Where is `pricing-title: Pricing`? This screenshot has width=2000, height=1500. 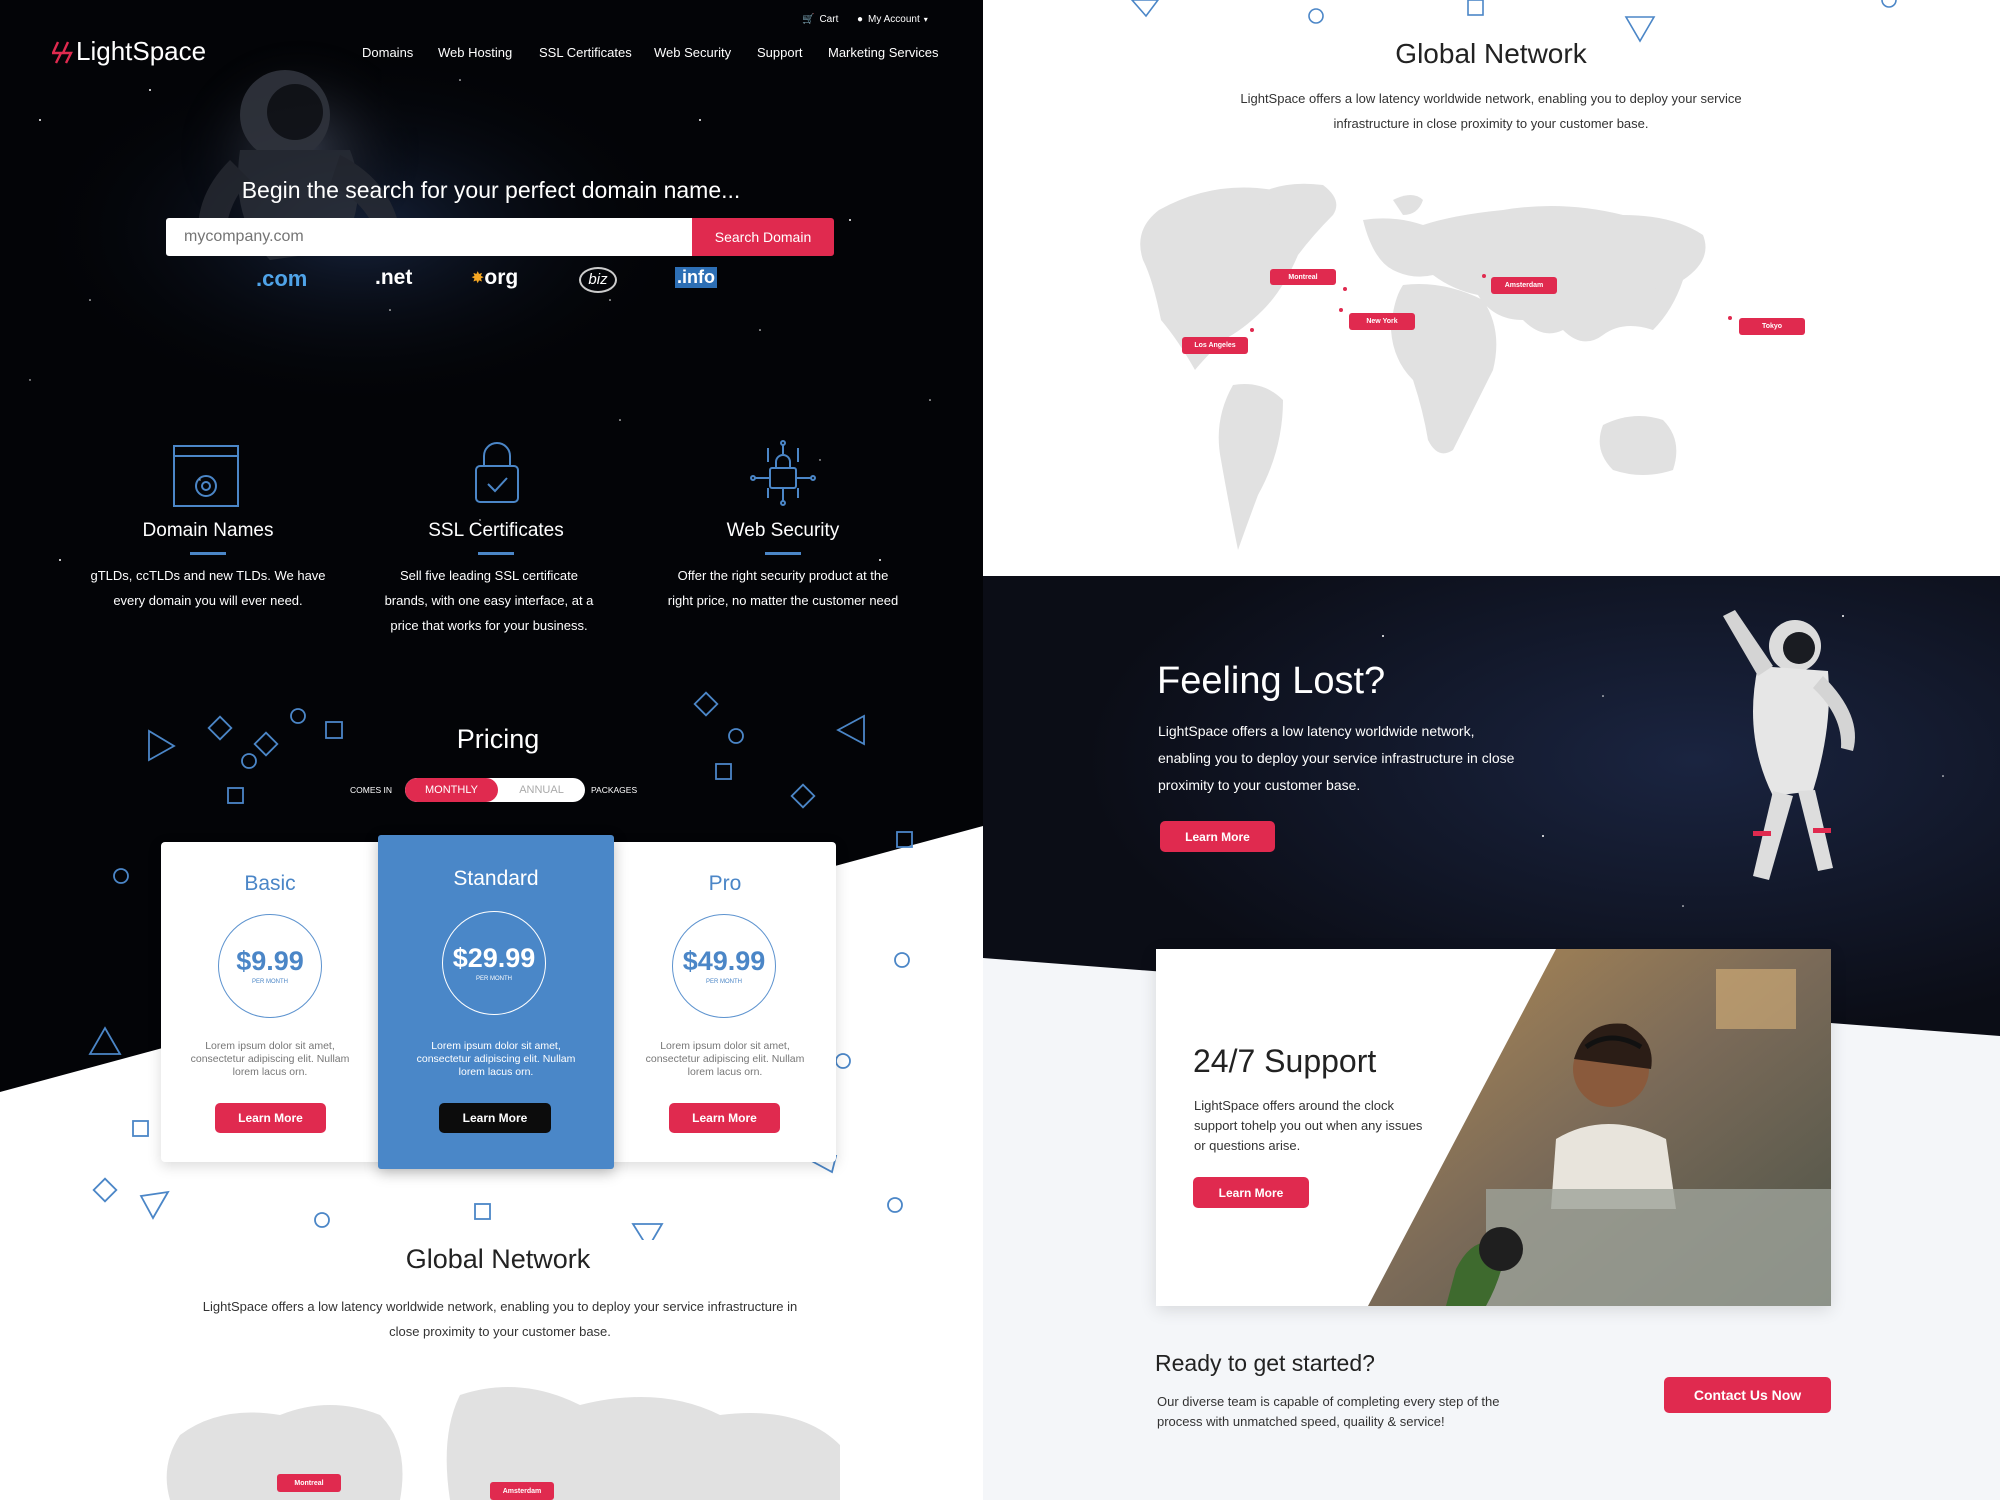 pricing-title: Pricing is located at coordinates (498, 739).